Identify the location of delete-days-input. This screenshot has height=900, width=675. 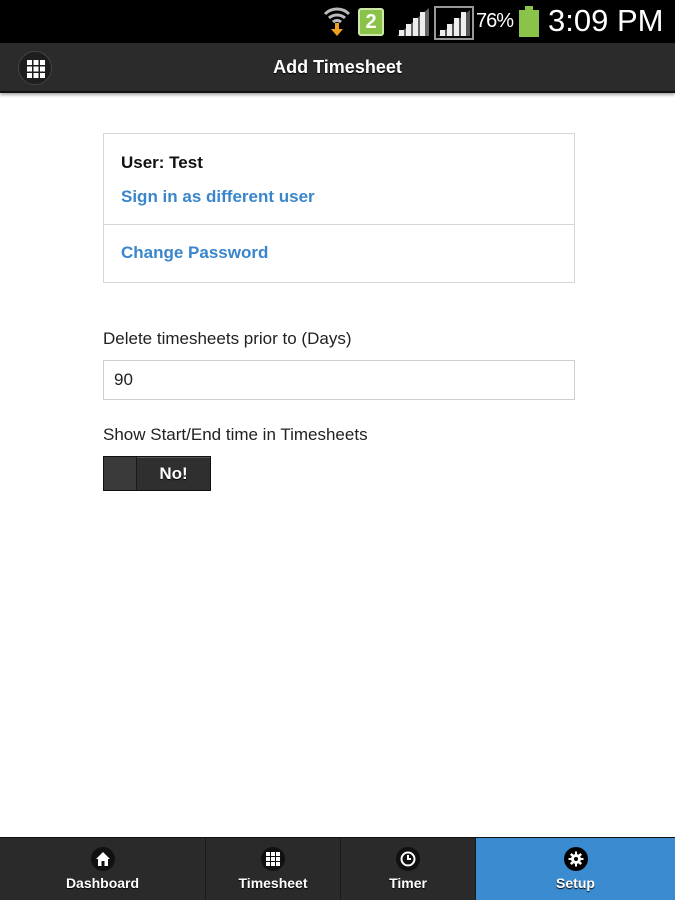
(339, 380).